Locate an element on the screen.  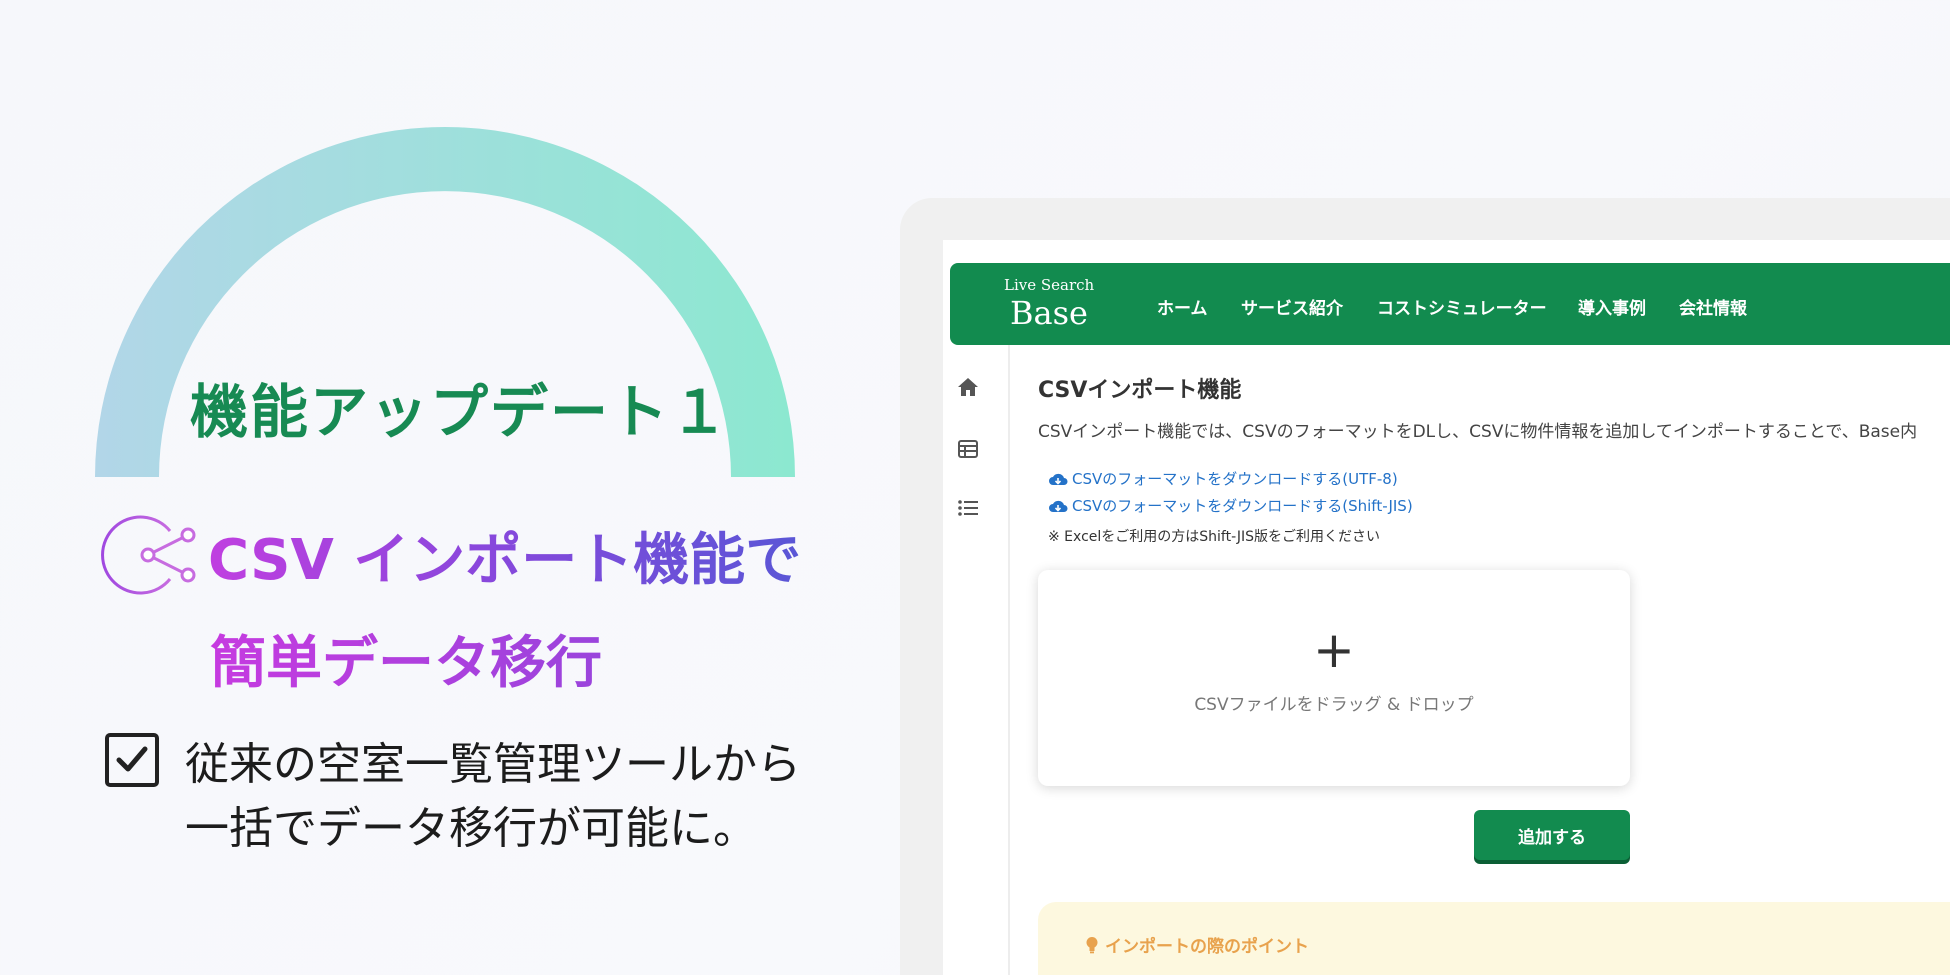
excel-note: ※ Excelをご利用の方はShift-JIS版をご利用ください is located at coordinates (1214, 537).